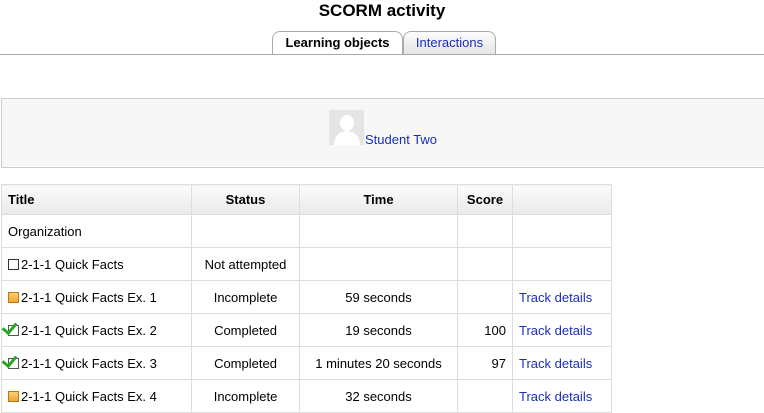 This screenshot has height=413, width=764. I want to click on row-title-cell: 2-1-1 Quick Facts Ex. 4, so click(96, 396).